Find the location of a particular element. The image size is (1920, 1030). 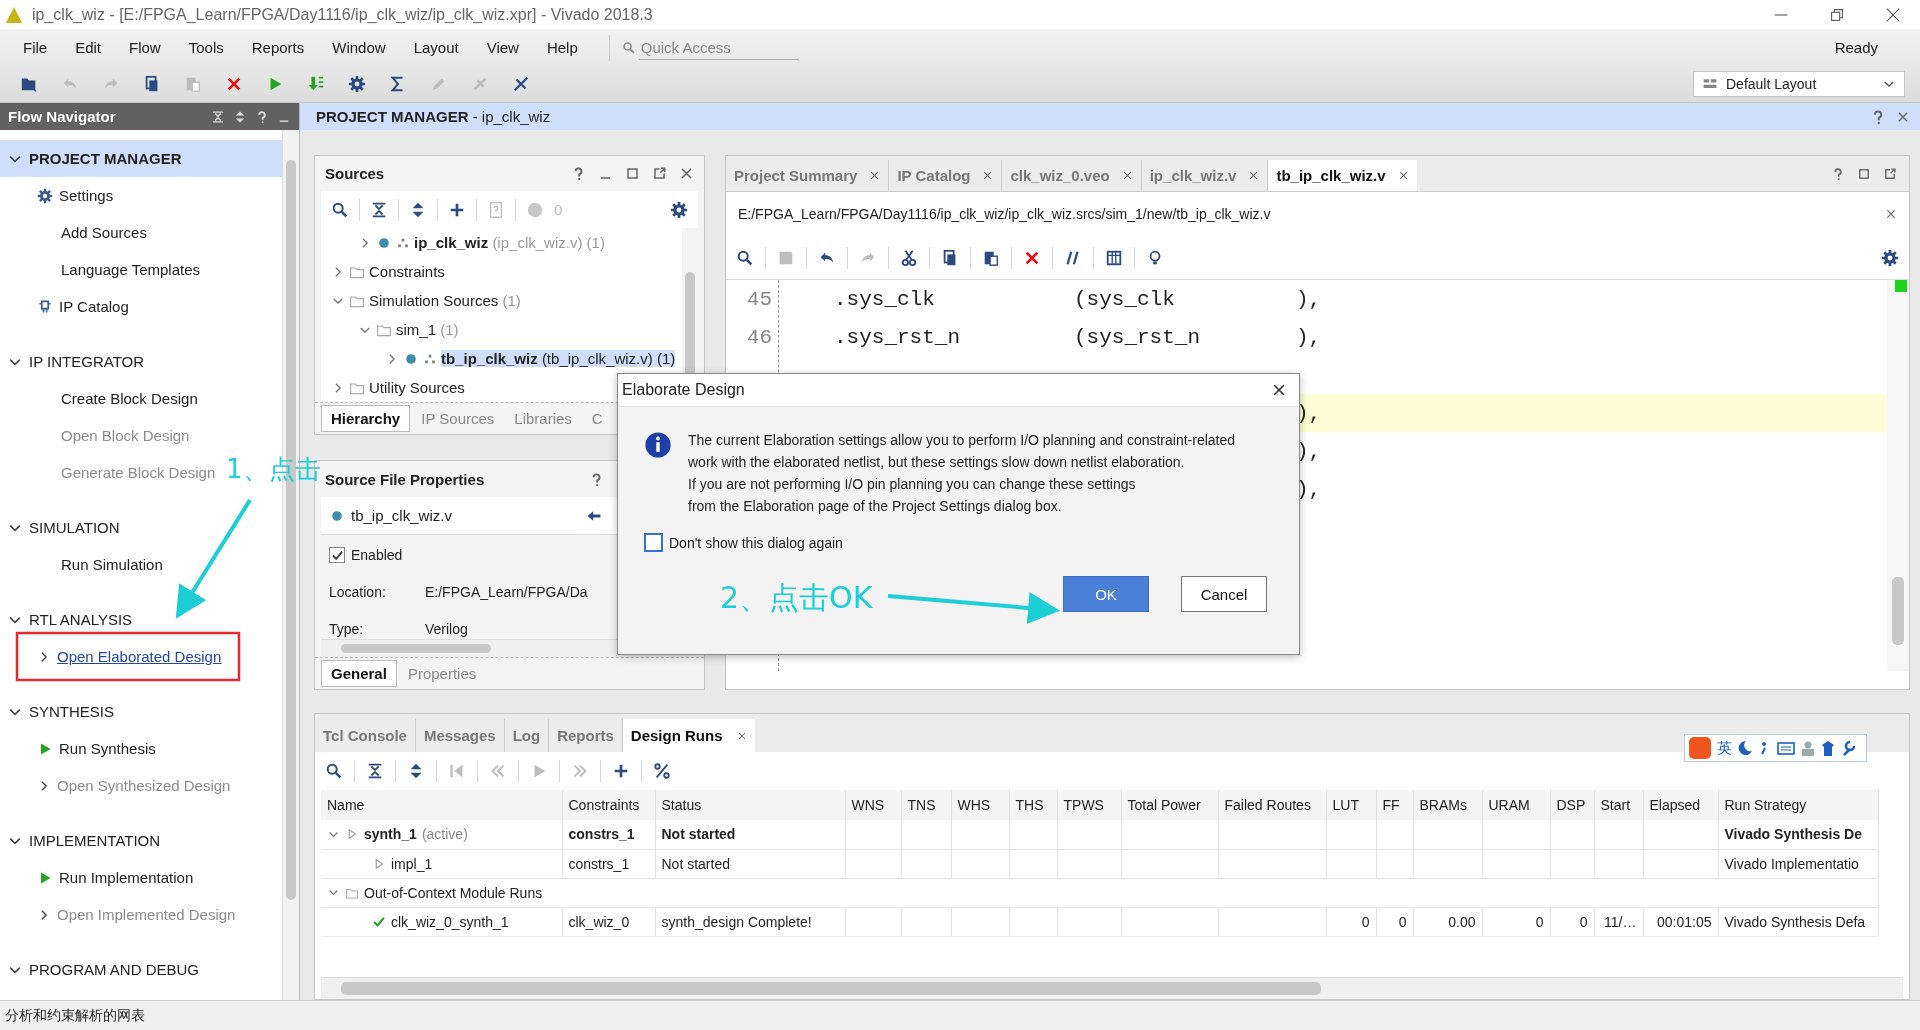

status-message: 分析和约束解析的网表 is located at coordinates (75, 1015).